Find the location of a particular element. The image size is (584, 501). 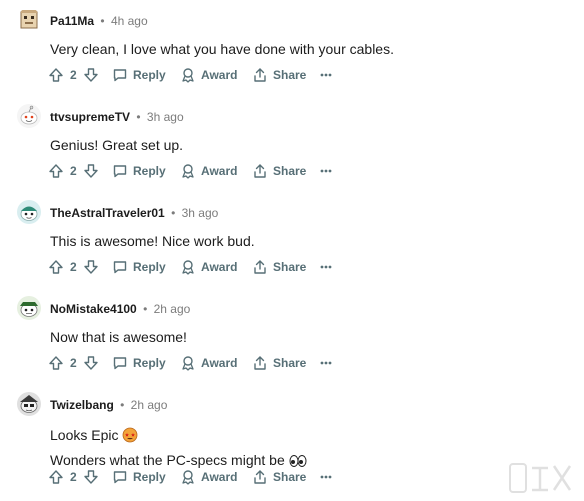

comment-body: Now that is awesome! is located at coordinates (118, 337).